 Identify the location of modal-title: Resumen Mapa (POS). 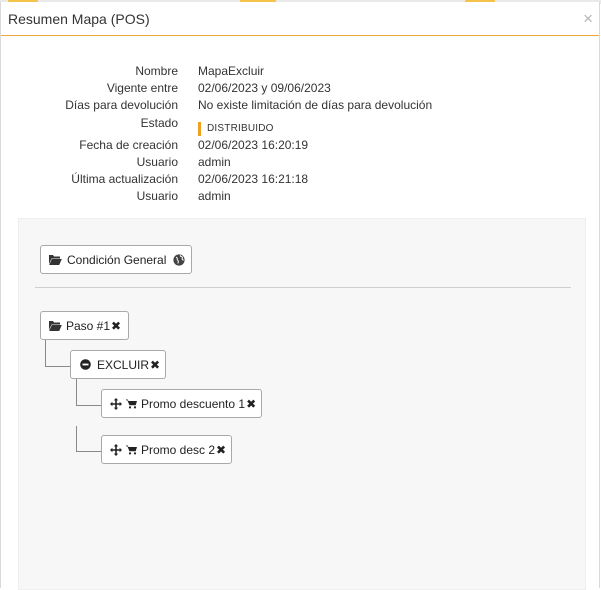
(79, 19).